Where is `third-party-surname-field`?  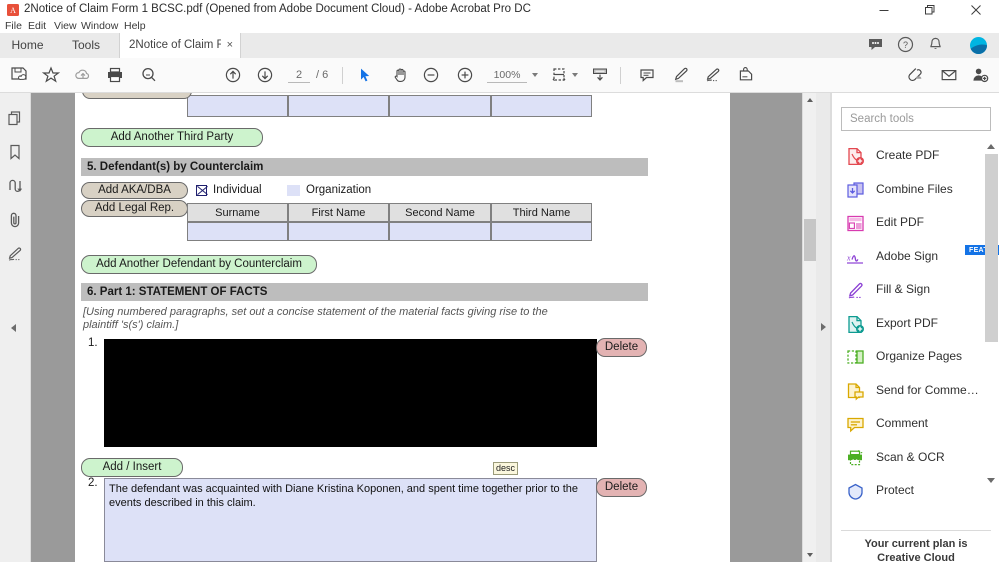
third-party-surname-field is located at coordinates (237, 106).